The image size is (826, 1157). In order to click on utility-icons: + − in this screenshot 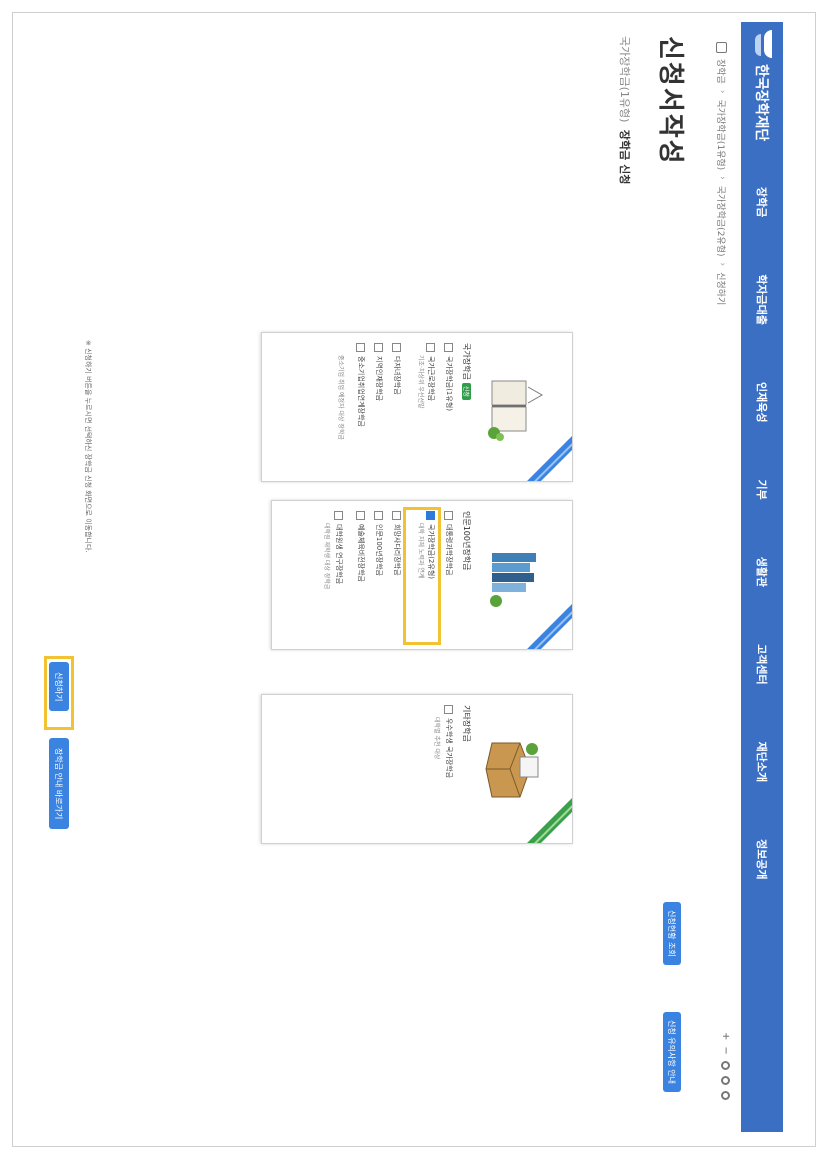, I will do `click(725, 1066)`.